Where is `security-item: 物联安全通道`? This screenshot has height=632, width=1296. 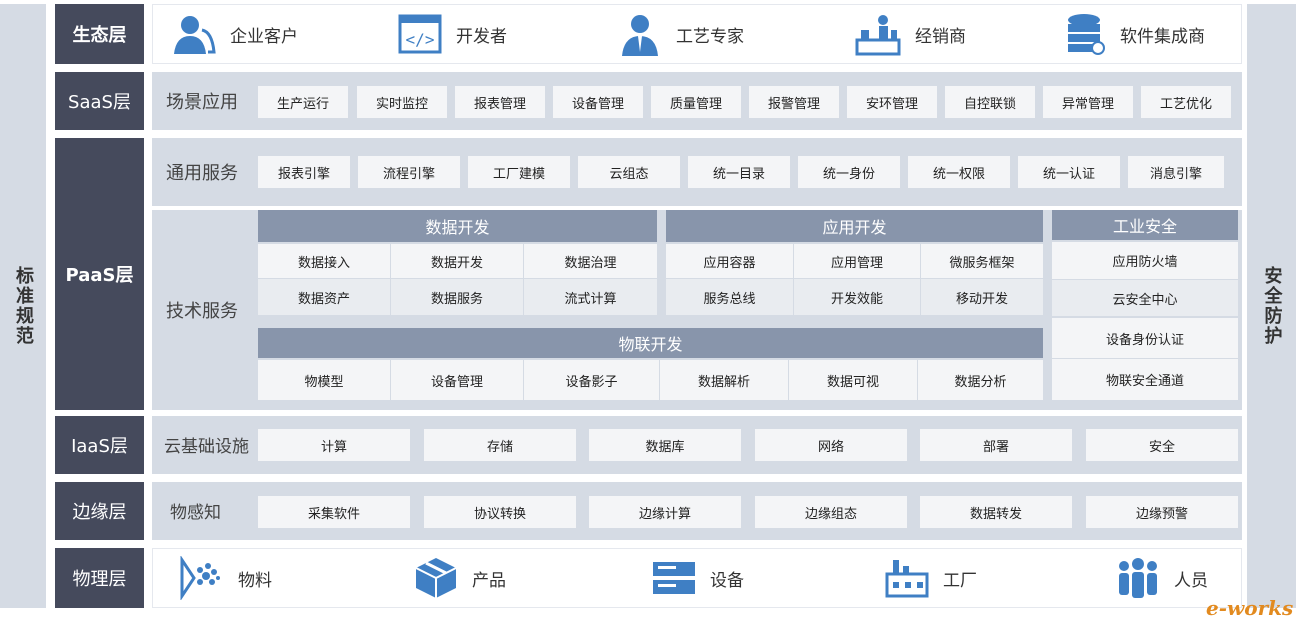
security-item: 物联安全通道 is located at coordinates (1145, 379).